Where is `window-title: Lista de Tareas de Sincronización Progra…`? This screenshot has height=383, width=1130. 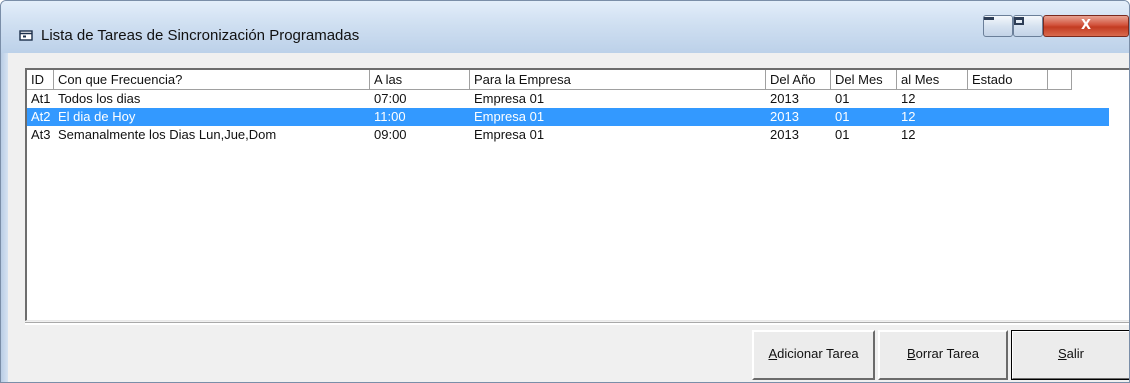 window-title: Lista de Tareas de Sincronización Progra… is located at coordinates (200, 35).